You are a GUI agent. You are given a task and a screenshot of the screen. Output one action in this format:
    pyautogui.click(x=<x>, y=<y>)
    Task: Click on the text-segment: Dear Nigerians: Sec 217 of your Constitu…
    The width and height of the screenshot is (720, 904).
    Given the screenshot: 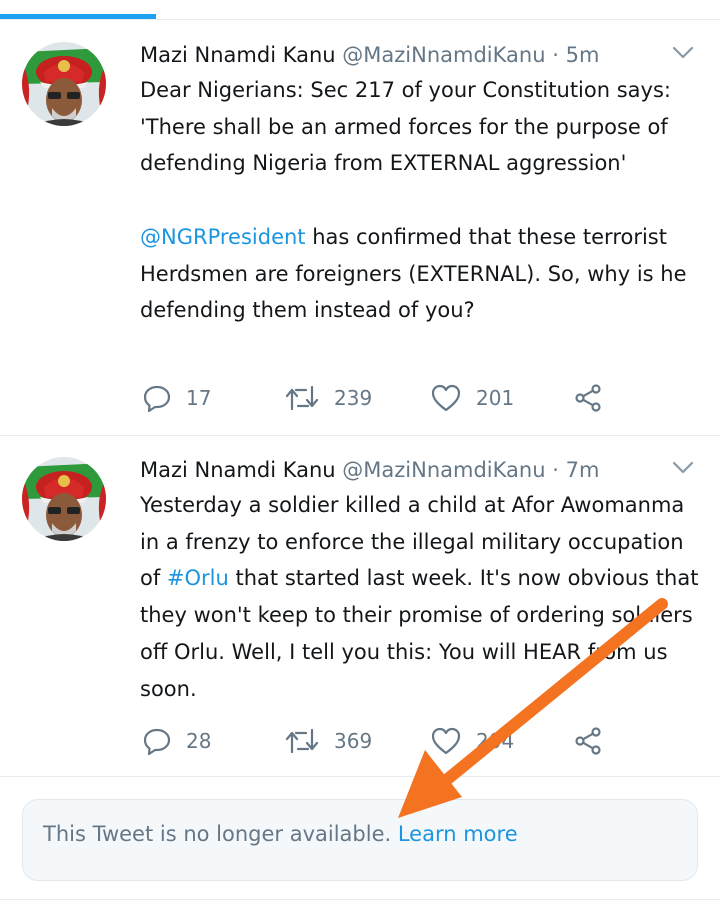 What is the action you would take?
    pyautogui.click(x=405, y=127)
    